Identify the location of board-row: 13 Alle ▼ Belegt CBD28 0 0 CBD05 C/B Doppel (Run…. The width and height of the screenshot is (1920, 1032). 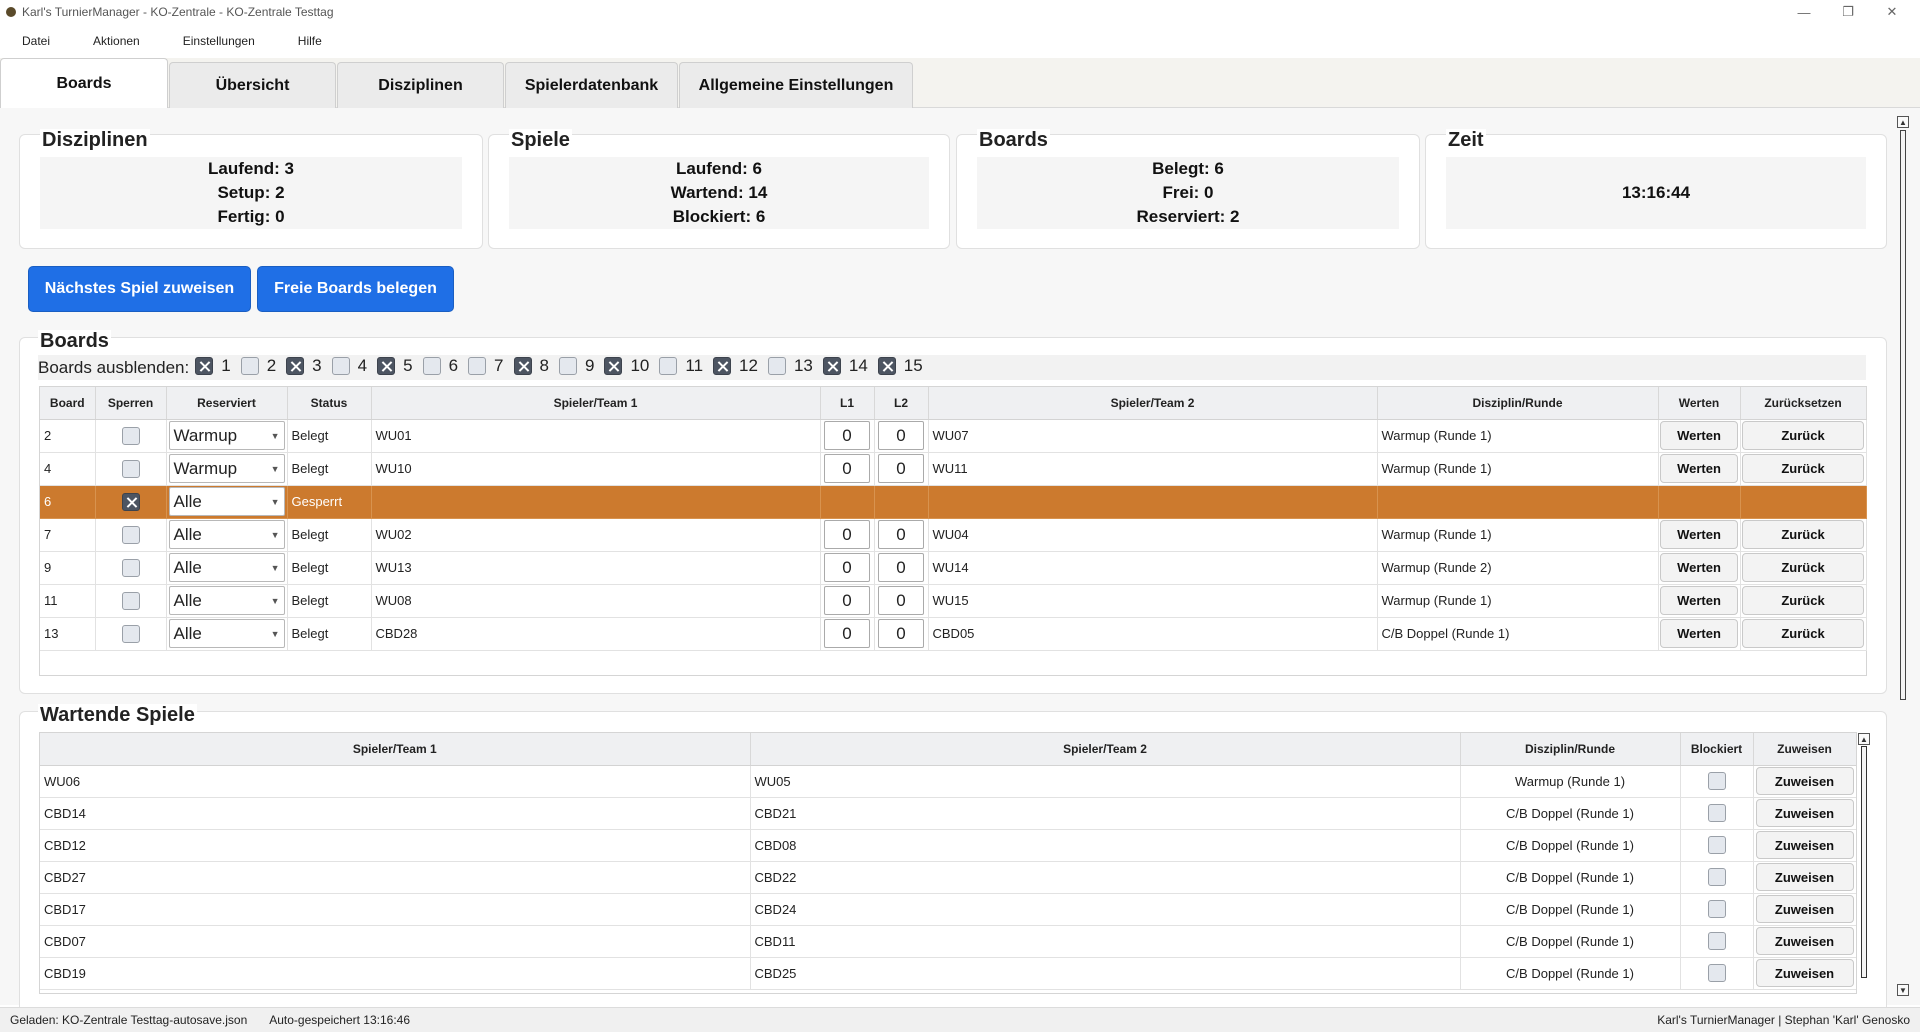
(953, 634).